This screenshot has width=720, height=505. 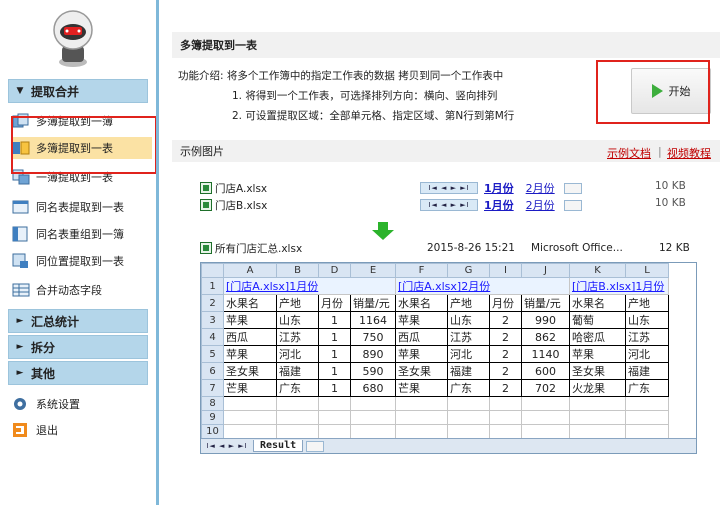 I want to click on sidebar-item-label: 同位置提取到一表, so click(x=80, y=261).